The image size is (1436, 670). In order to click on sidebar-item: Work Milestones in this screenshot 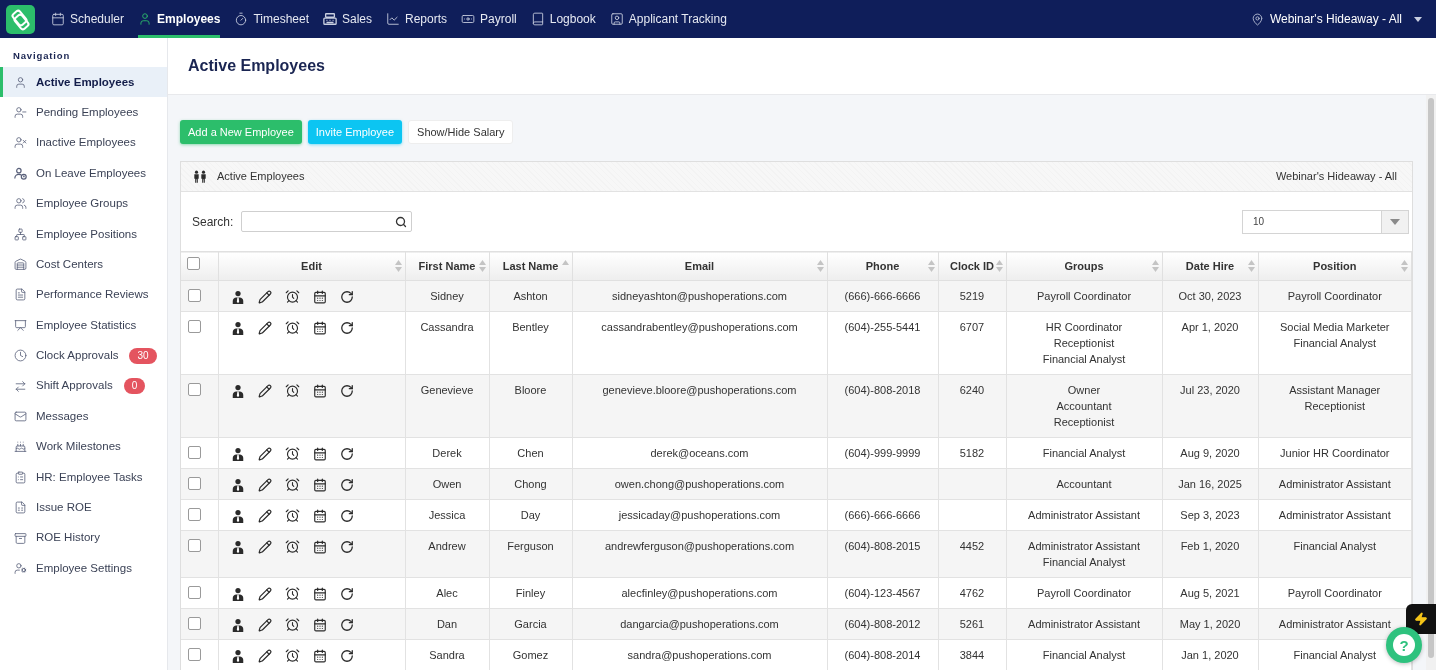, I will do `click(83, 447)`.